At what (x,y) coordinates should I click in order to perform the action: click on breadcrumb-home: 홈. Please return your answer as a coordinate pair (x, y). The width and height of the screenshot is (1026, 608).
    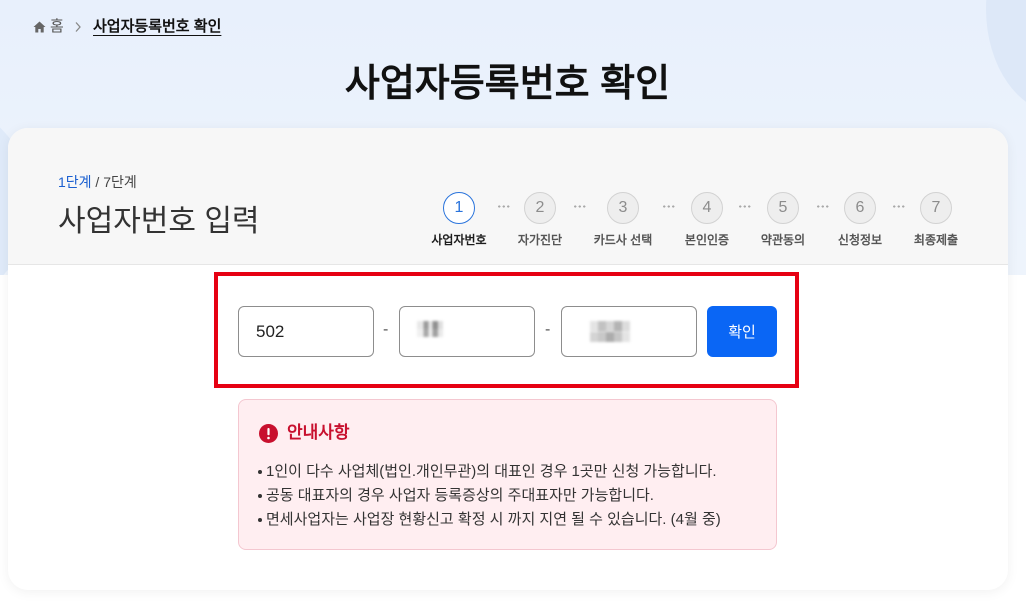
    Looking at the image, I should click on (57, 27).